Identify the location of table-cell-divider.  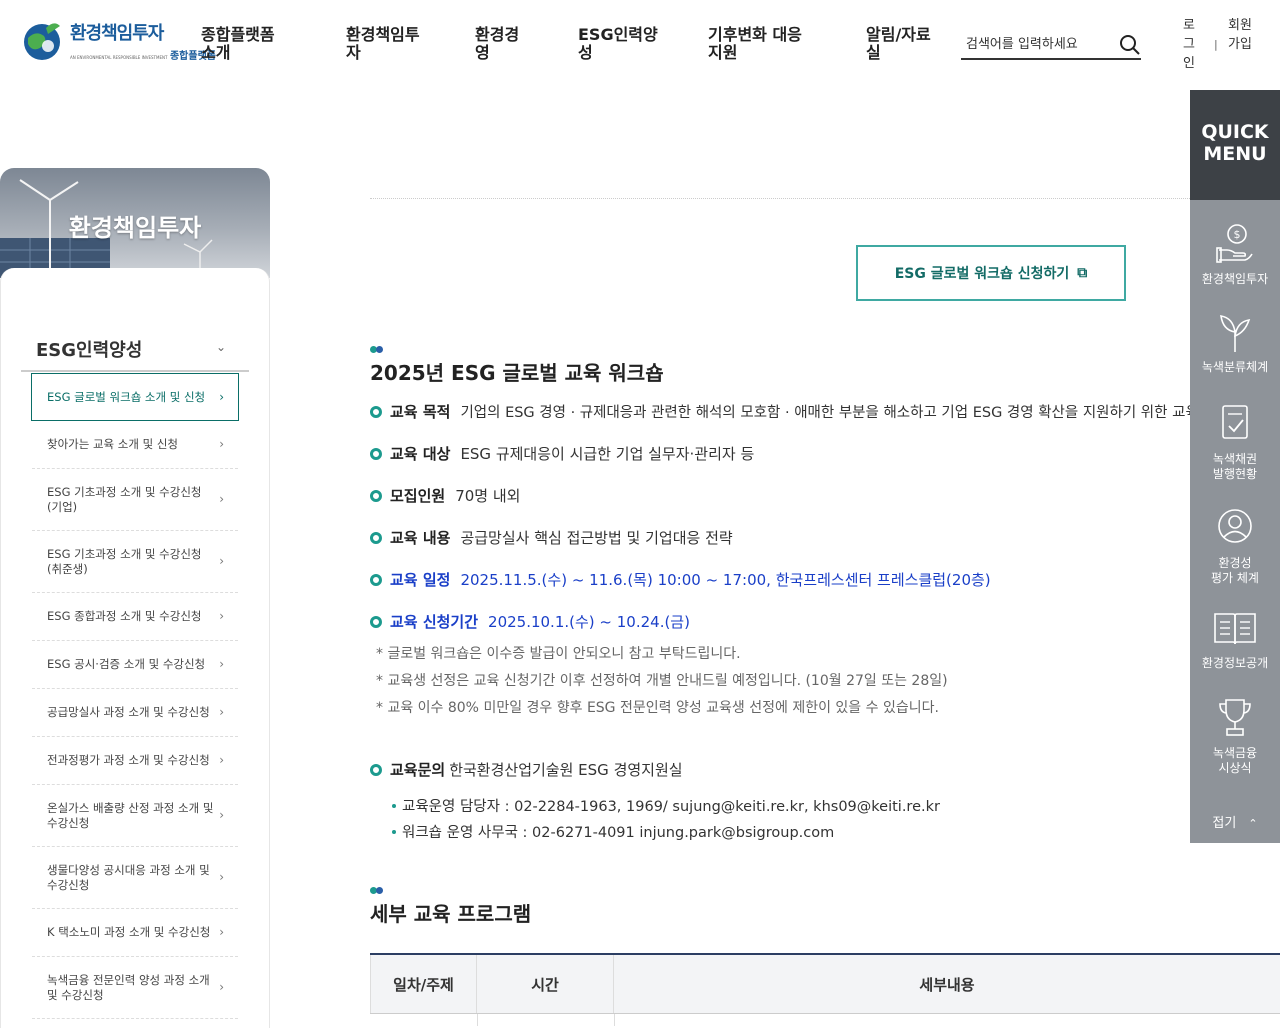
(614, 1020).